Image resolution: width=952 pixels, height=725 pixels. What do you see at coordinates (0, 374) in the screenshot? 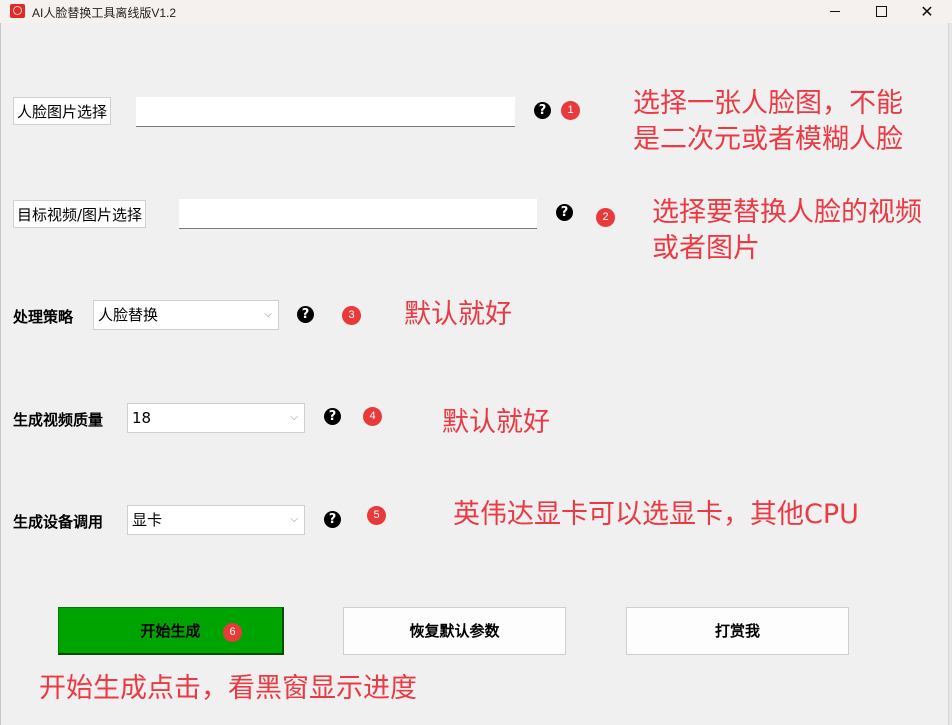
I see `window-border-left` at bounding box center [0, 374].